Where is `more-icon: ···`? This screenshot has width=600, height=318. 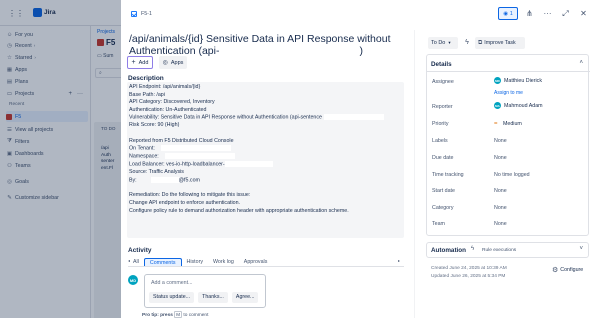
more-icon: ··· is located at coordinates (547, 13).